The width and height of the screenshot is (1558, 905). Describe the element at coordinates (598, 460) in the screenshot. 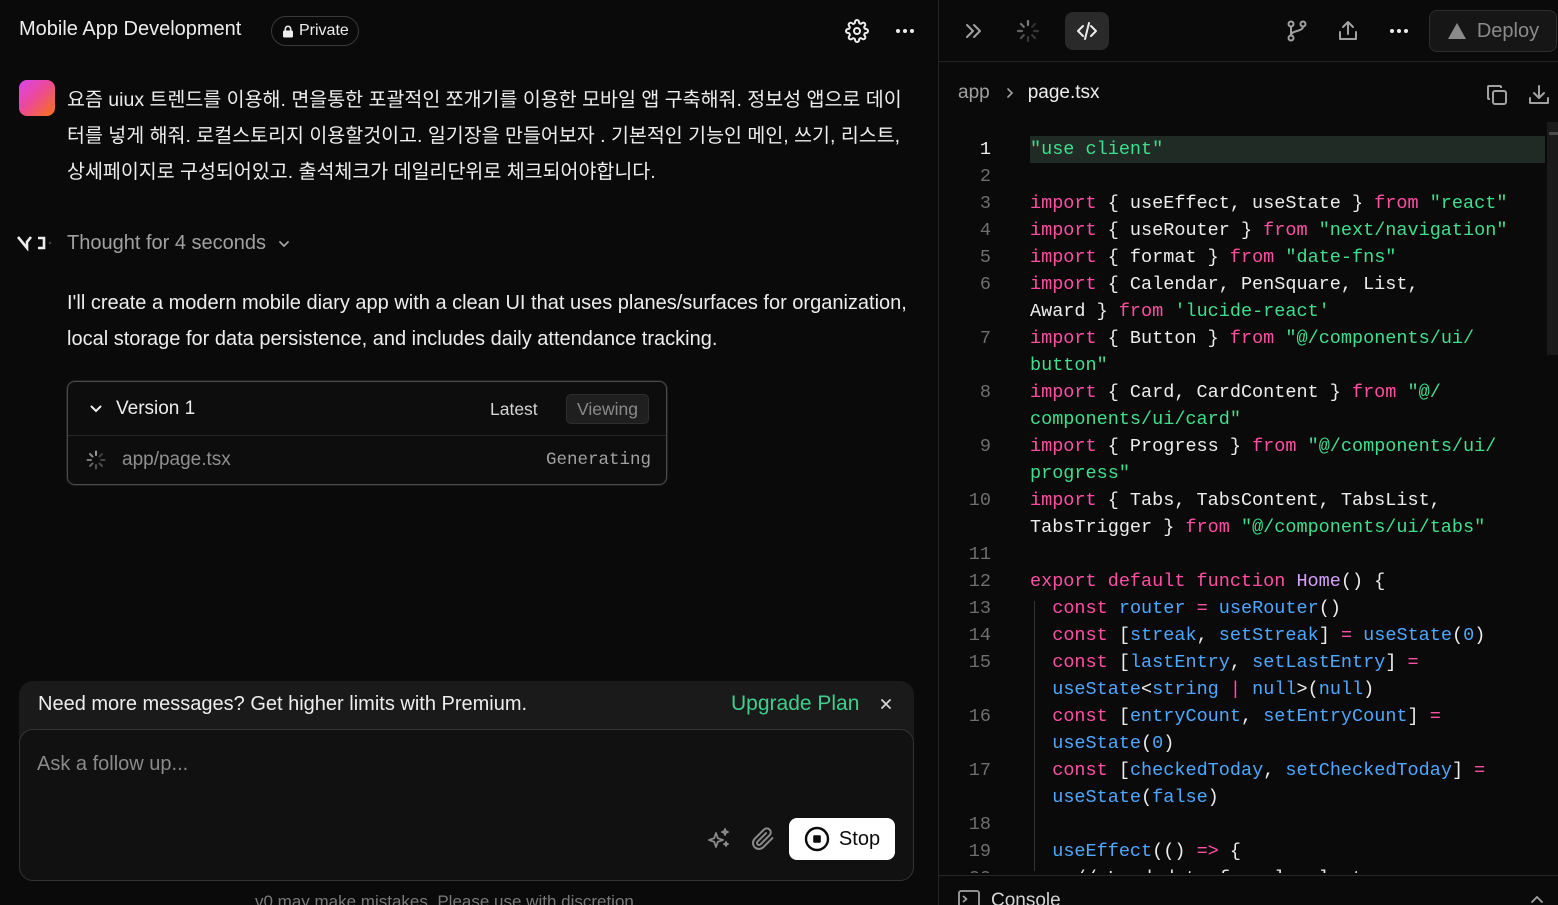

I see `generating-status: Generating` at that location.